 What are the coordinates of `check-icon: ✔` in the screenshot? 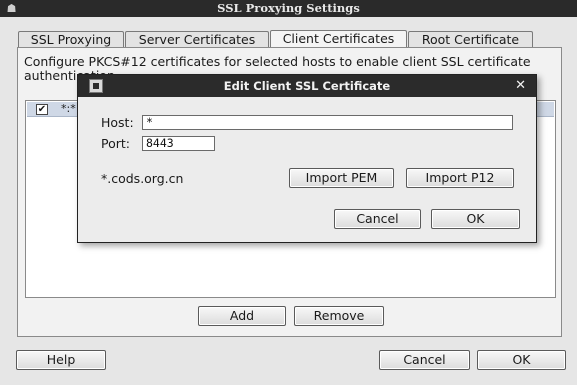 It's located at (42, 109).